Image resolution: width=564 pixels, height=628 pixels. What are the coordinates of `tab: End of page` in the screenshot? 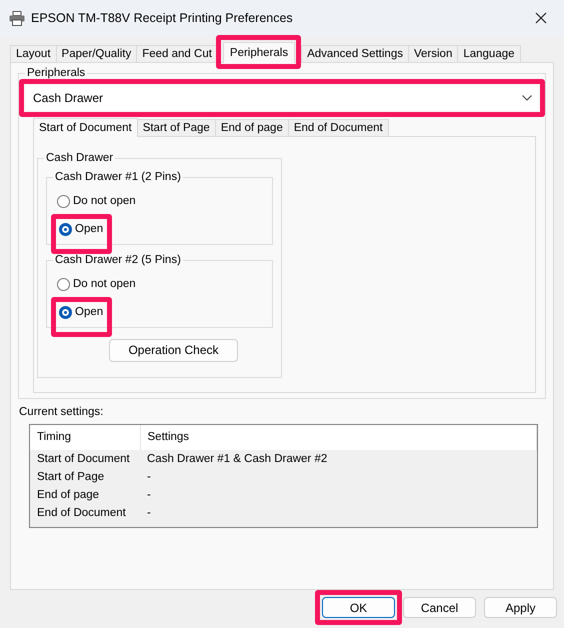 It's located at (251, 127).